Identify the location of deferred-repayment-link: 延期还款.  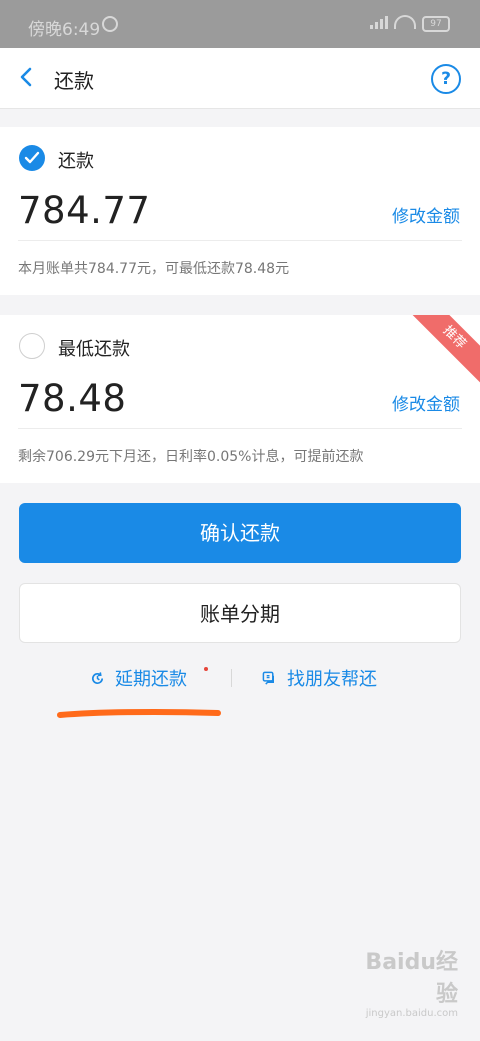
(138, 678).